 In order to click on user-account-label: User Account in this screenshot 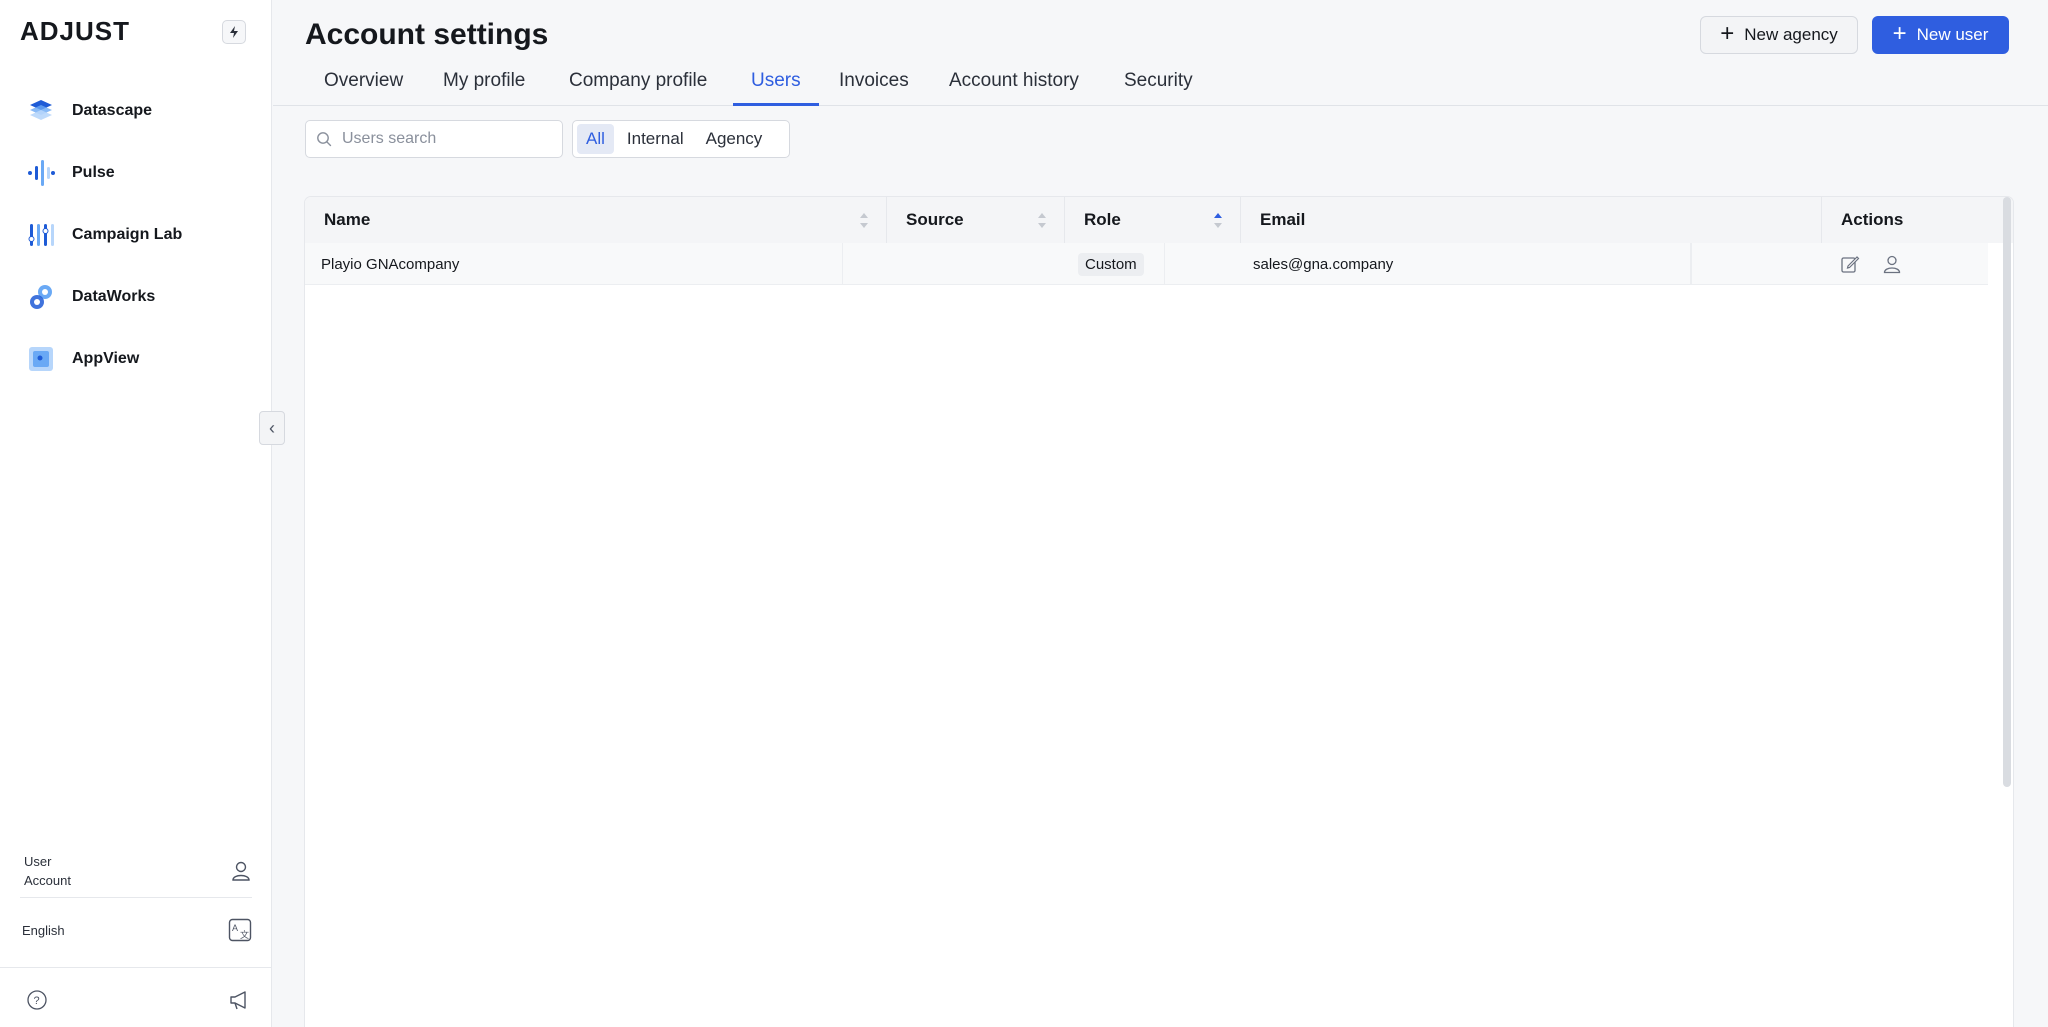, I will do `click(47, 870)`.